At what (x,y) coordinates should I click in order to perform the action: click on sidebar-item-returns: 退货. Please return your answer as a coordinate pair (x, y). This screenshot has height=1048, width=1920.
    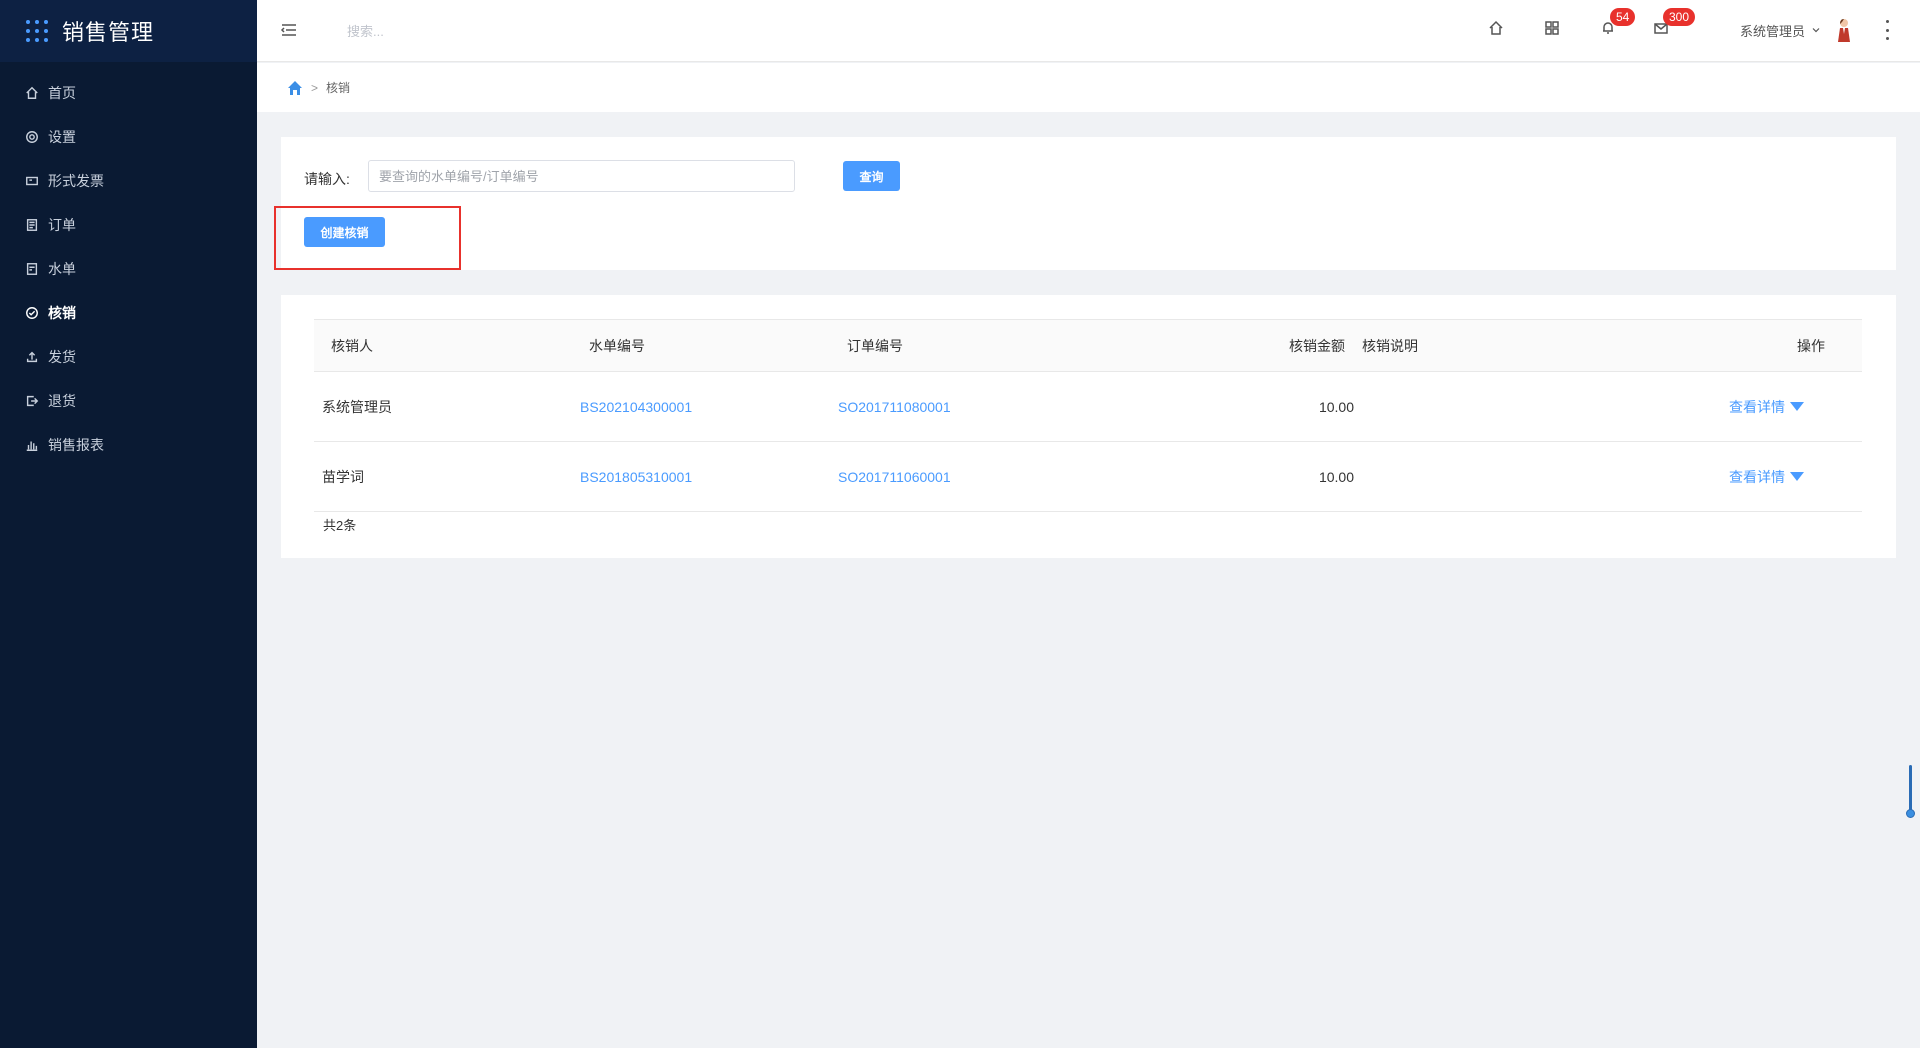
    Looking at the image, I should click on (128, 401).